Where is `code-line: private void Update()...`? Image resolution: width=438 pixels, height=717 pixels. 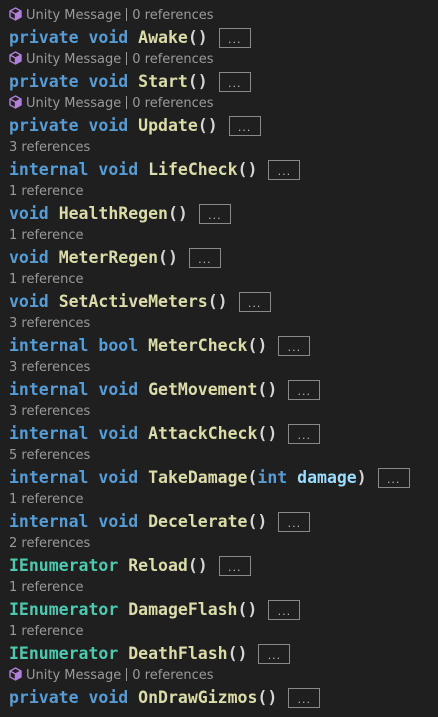
code-line: private void Update()... is located at coordinates (135, 126).